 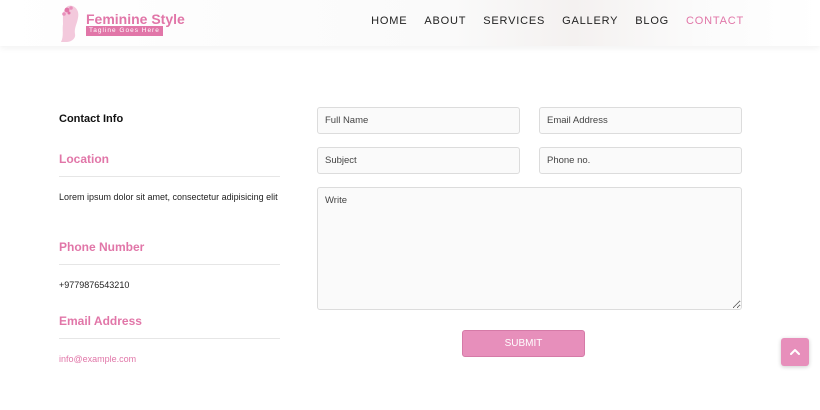 I want to click on phone-heading: Phone Number, so click(x=169, y=252).